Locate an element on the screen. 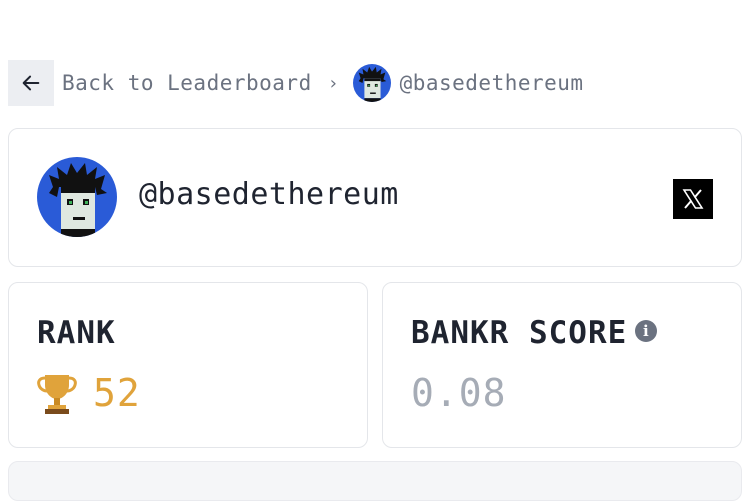 Image resolution: width=750 pixels, height=501 pixels. breadcrumb: Back to Leaderboard › @basedethereum is located at coordinates (296, 83).